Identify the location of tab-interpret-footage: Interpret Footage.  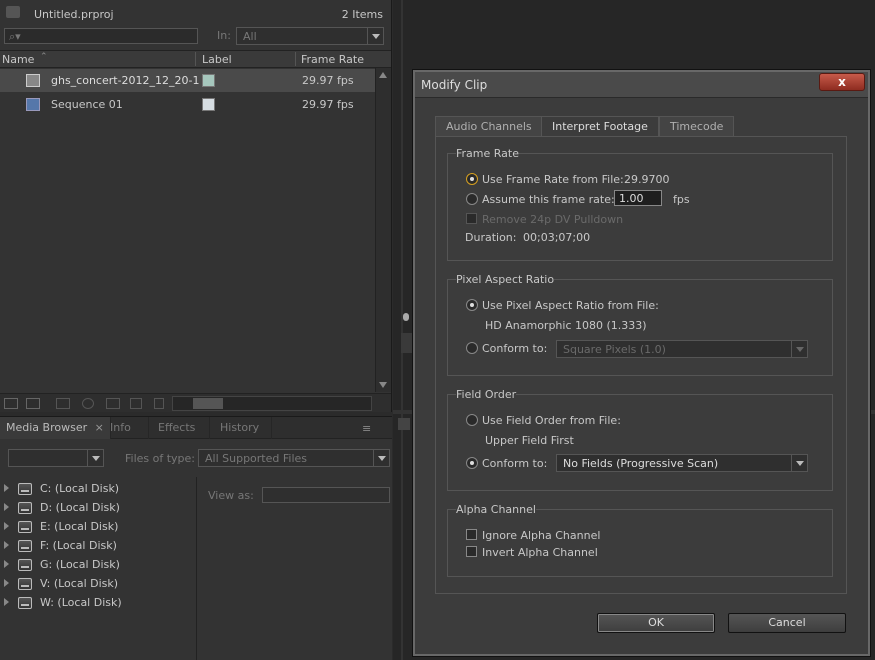
(600, 126).